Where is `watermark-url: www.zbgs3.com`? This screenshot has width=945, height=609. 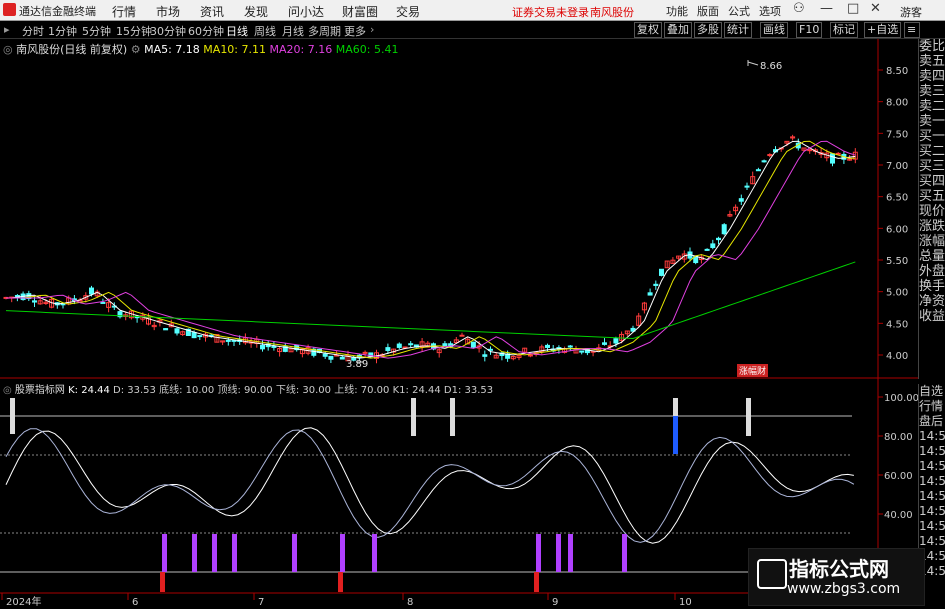
watermark-url: www.zbgs3.com is located at coordinates (844, 589).